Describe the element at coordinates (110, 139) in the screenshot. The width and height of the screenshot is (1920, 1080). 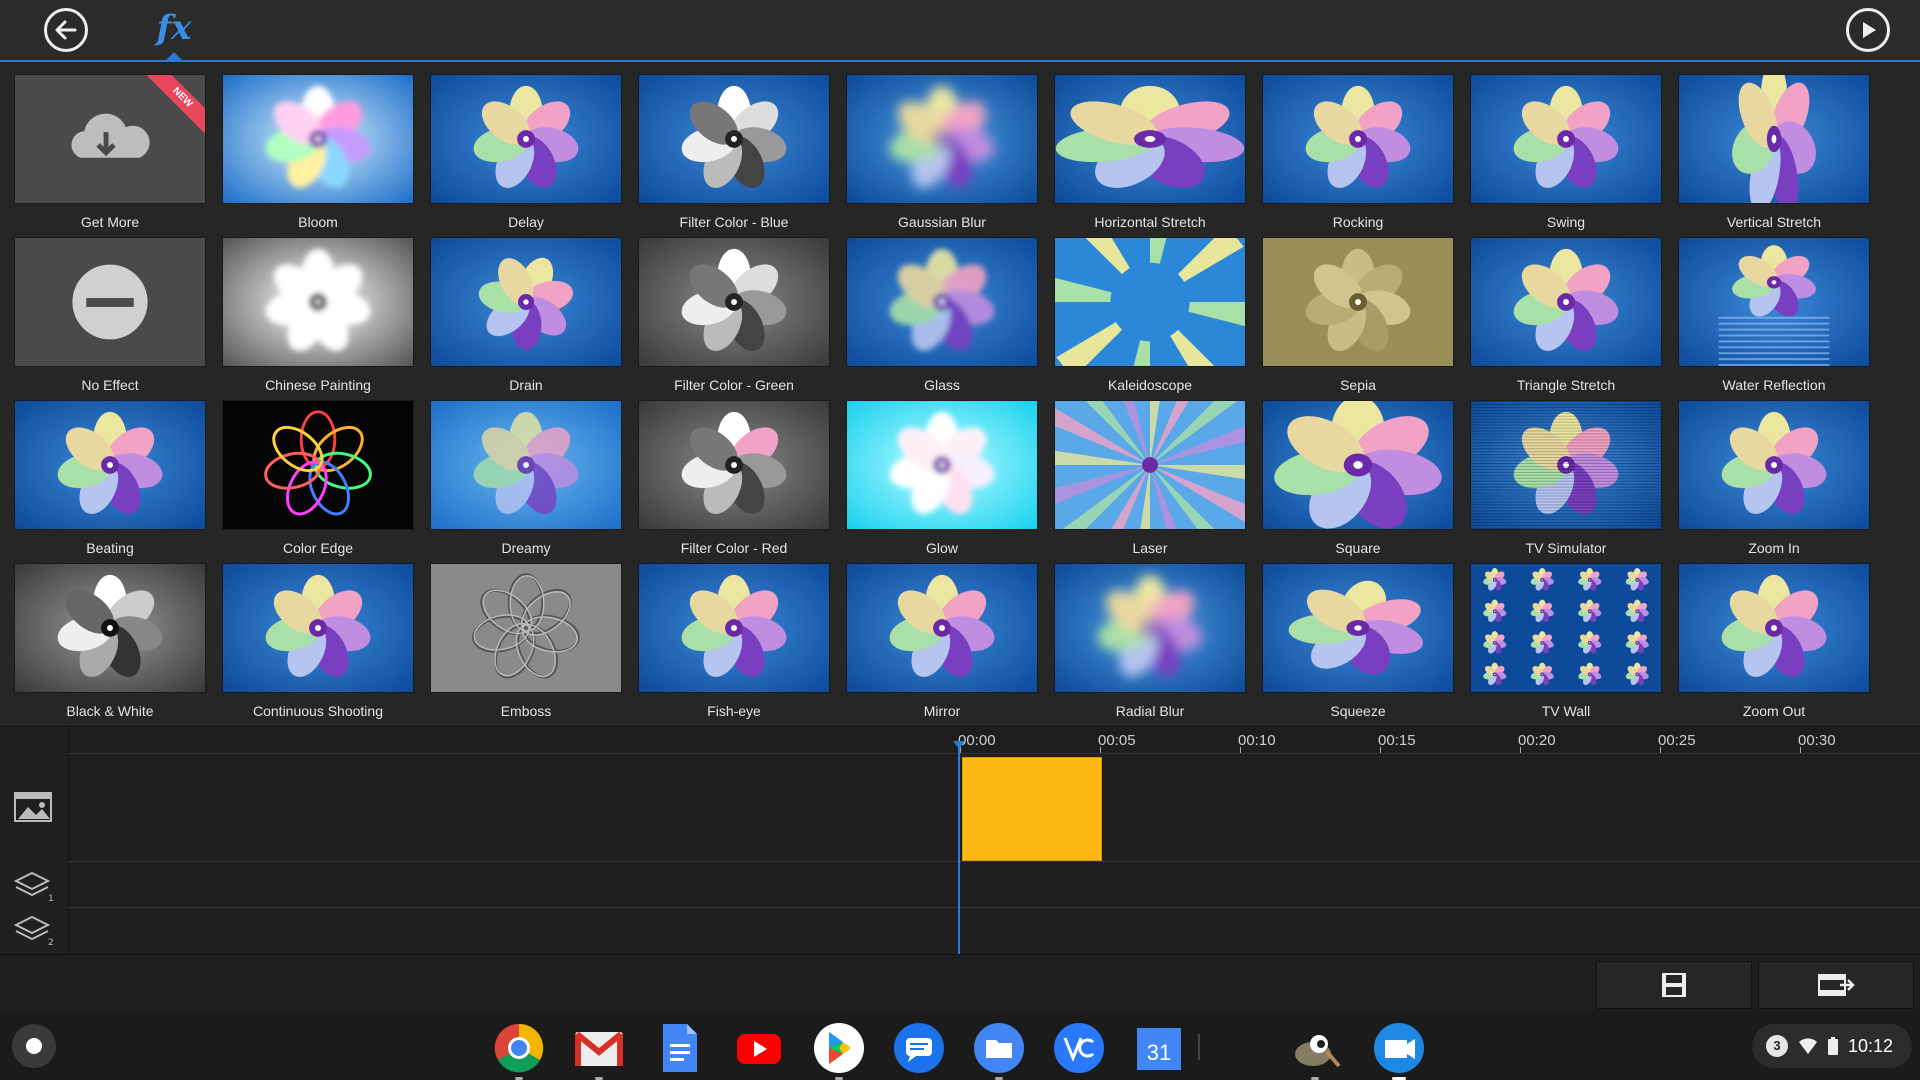
I see `effect-thumbnail: NEW` at that location.